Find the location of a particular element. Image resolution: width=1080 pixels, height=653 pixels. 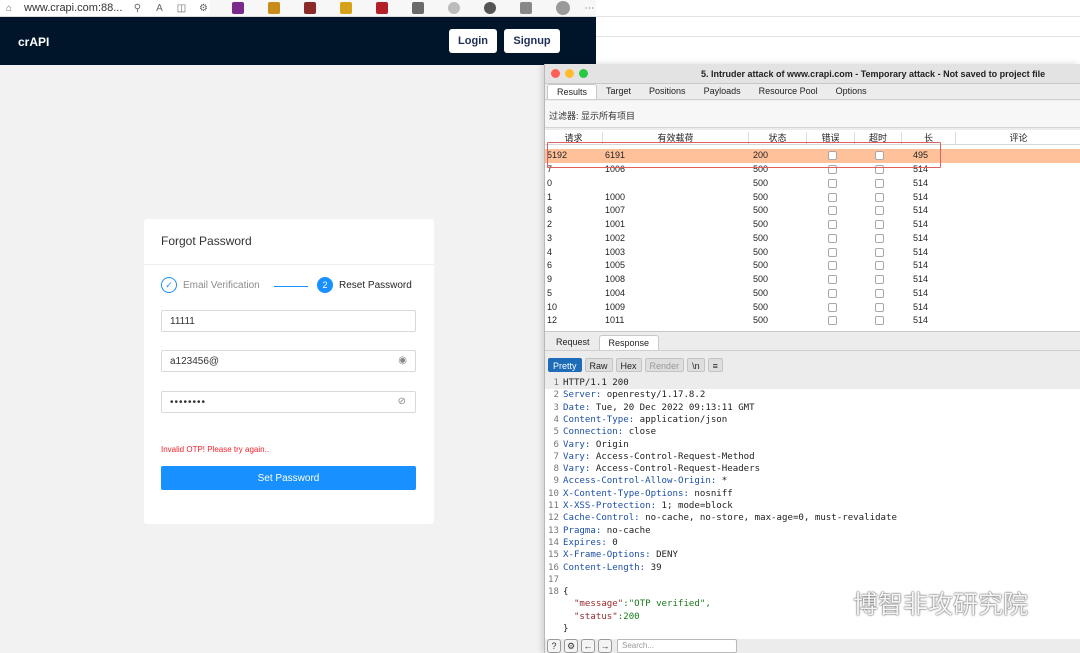

address-bar: ⌂ www.crapi.com:88... ⚲ A ◫ ⚙ is located at coordinates (105, 8).